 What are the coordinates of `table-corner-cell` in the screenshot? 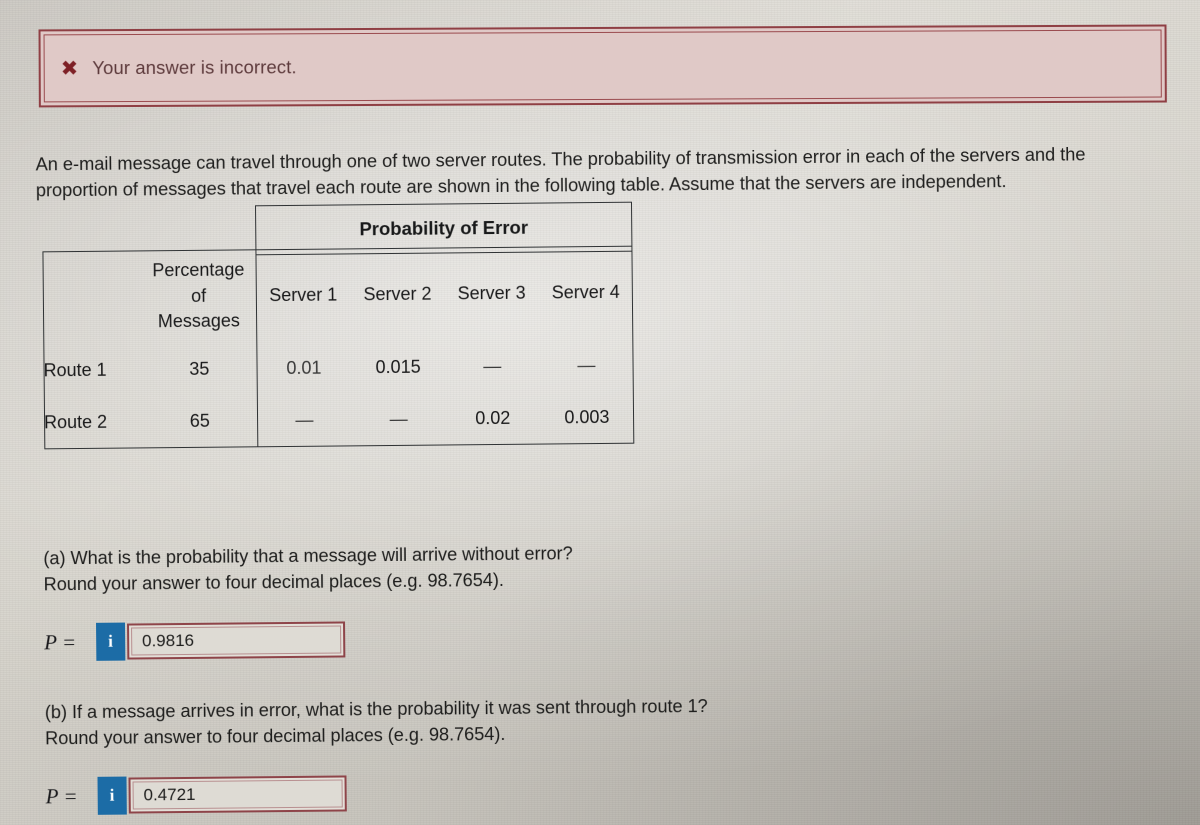 It's located at (91, 297).